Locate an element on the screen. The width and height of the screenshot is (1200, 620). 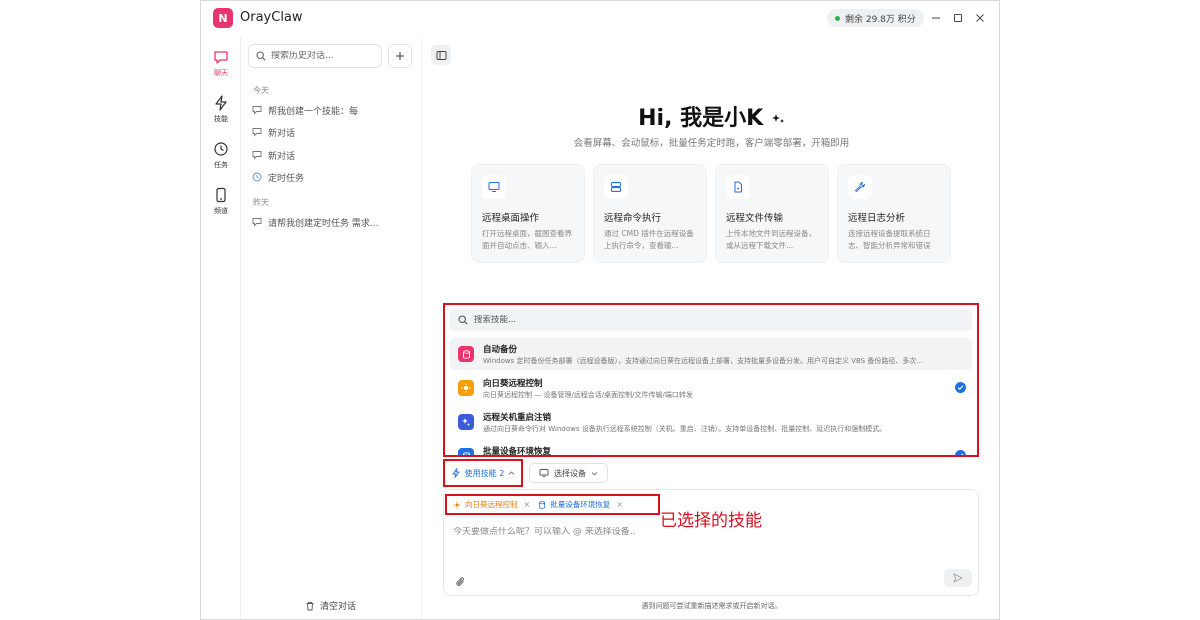
credit-badge: 剩余 29.8万 积分 is located at coordinates (875, 18).